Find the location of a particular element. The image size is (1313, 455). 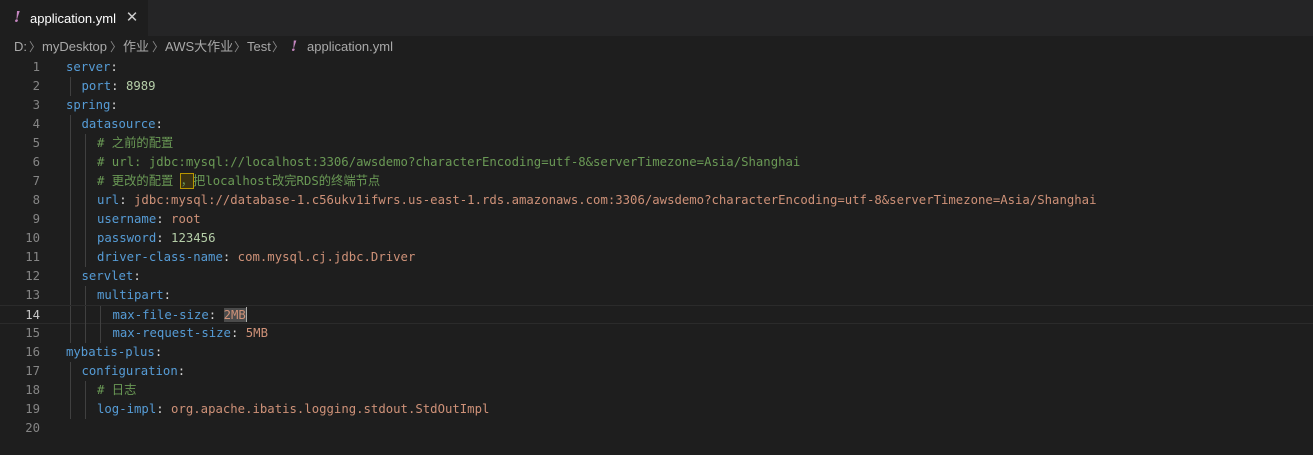

line-number: 17 is located at coordinates (32, 371).